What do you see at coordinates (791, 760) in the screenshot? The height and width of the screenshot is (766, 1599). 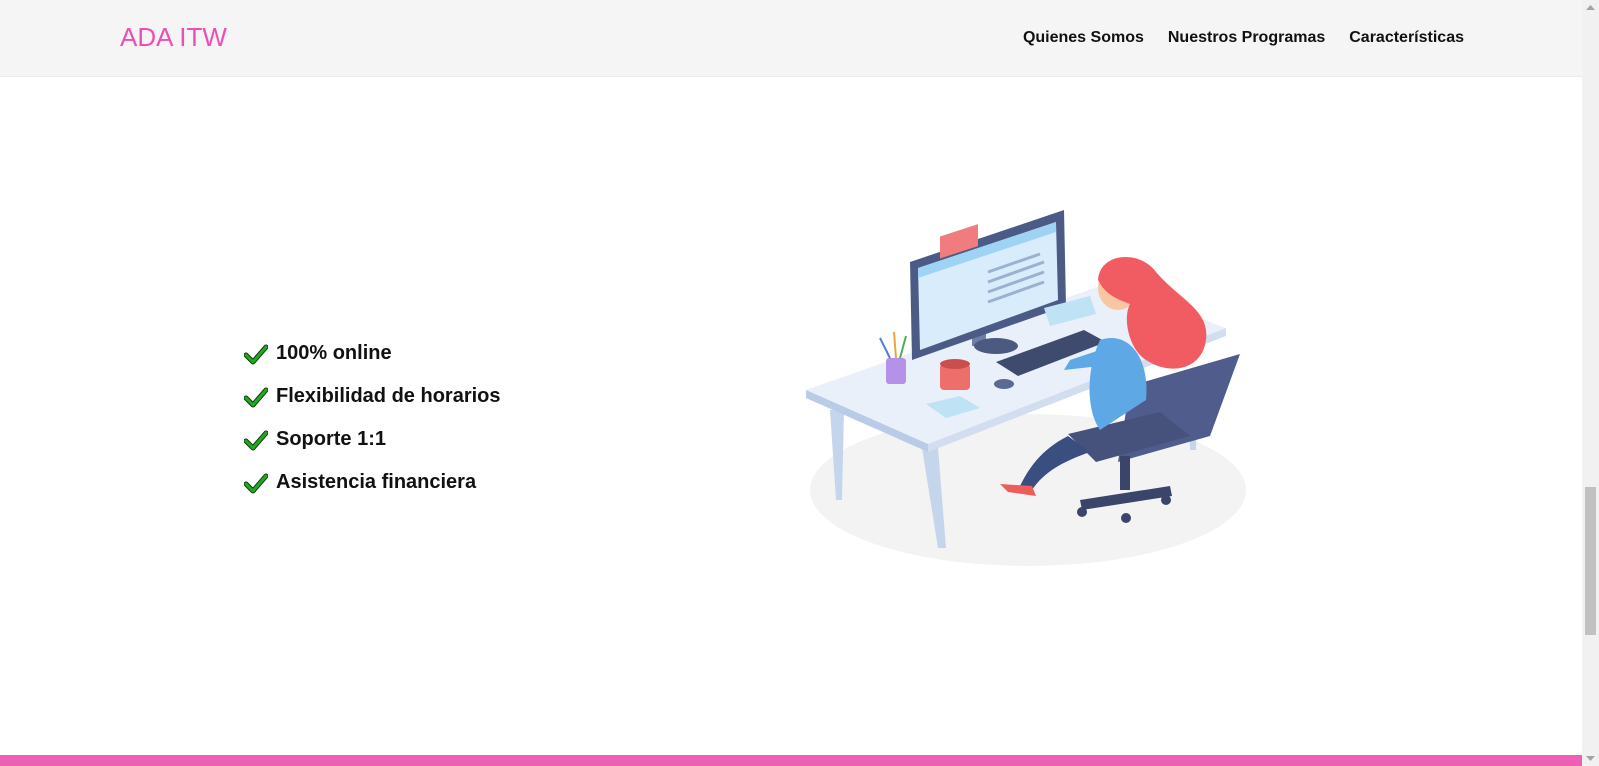 I see `footer-bar` at bounding box center [791, 760].